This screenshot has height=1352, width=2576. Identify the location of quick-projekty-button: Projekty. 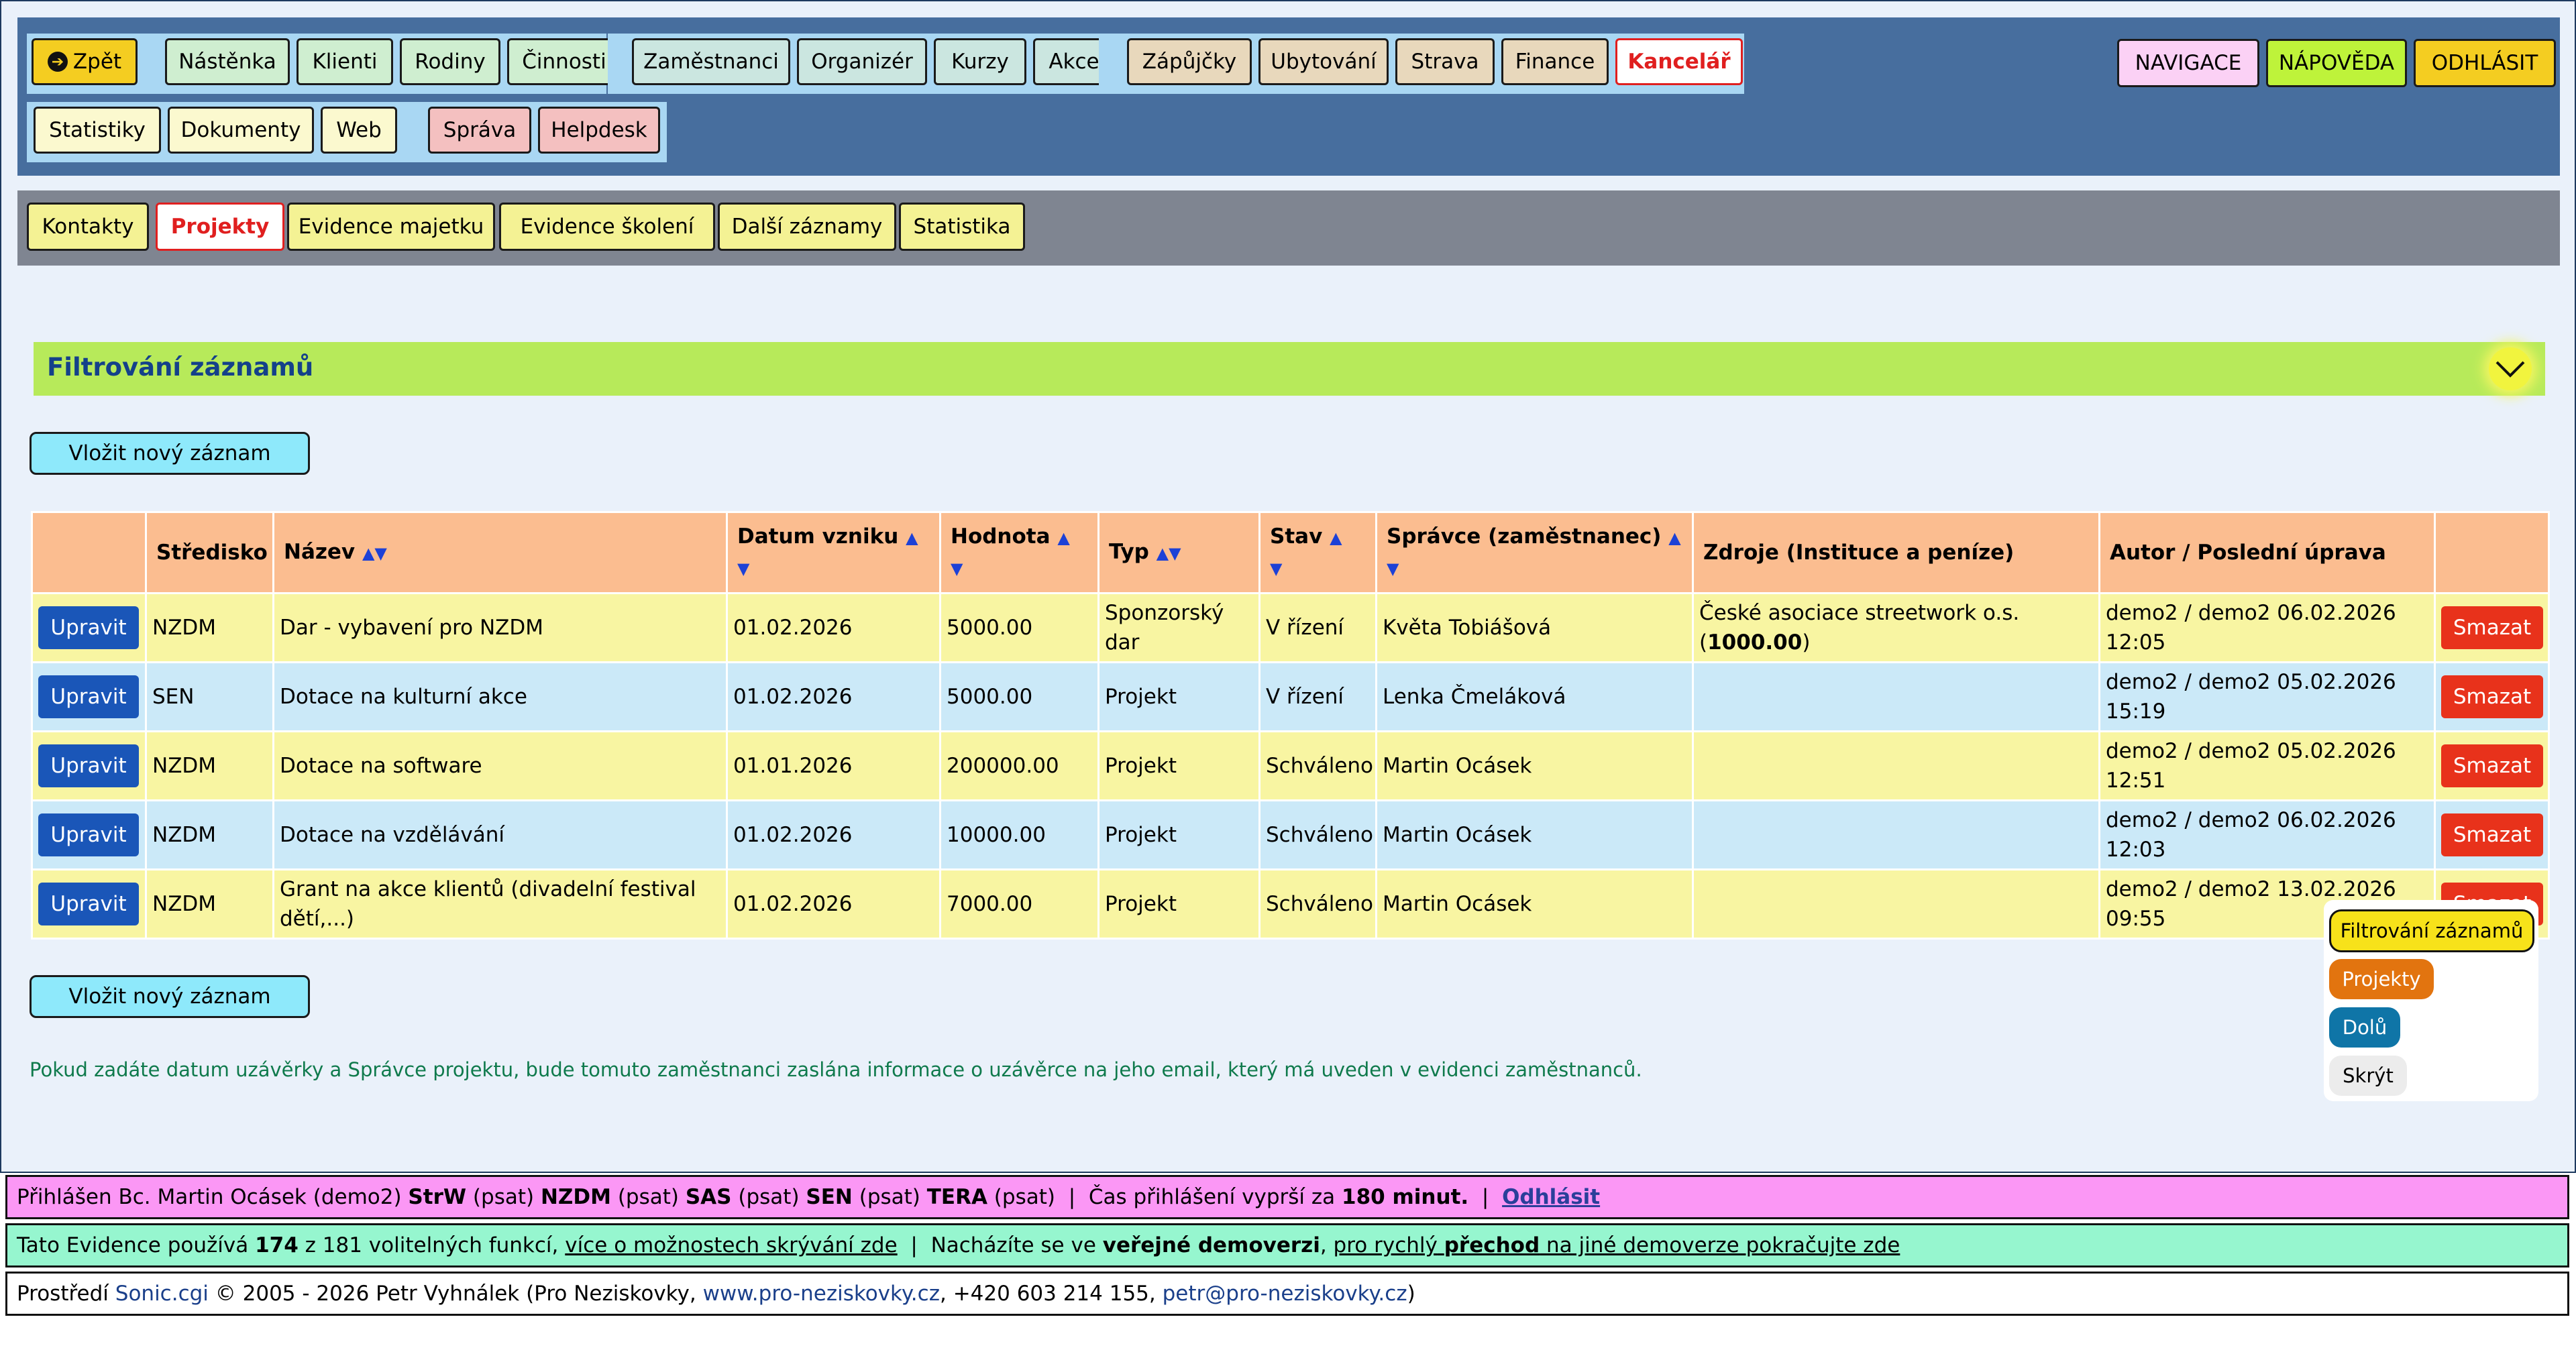
(2381, 979).